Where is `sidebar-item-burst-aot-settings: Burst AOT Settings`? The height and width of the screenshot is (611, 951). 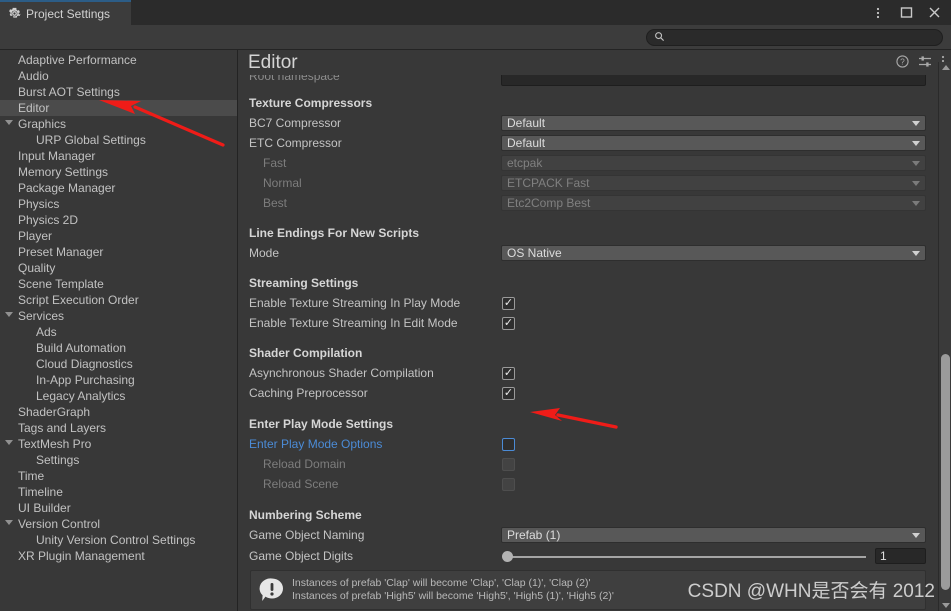 sidebar-item-burst-aot-settings: Burst AOT Settings is located at coordinates (118, 92).